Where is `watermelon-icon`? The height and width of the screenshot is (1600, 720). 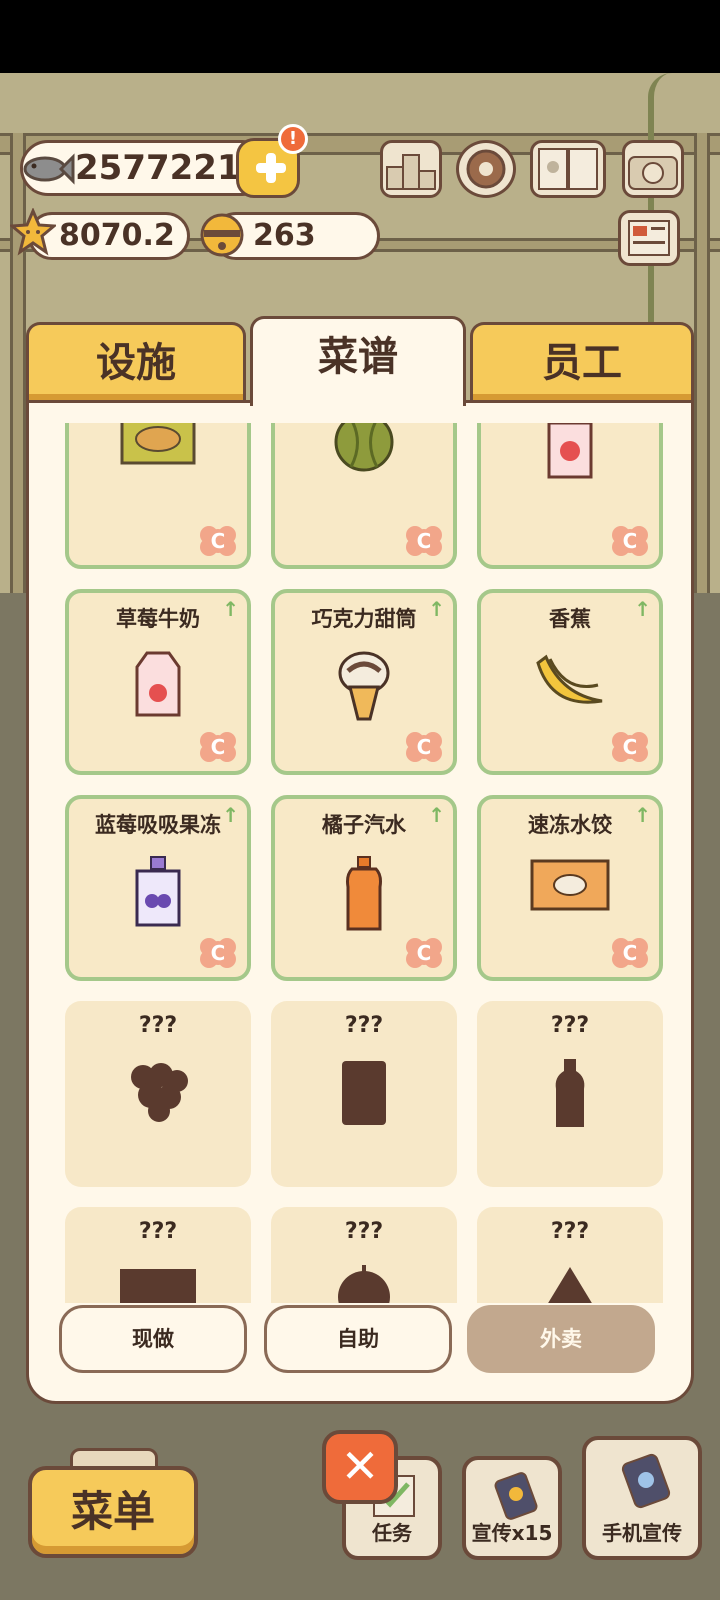
watermelon-icon is located at coordinates (364, 450).